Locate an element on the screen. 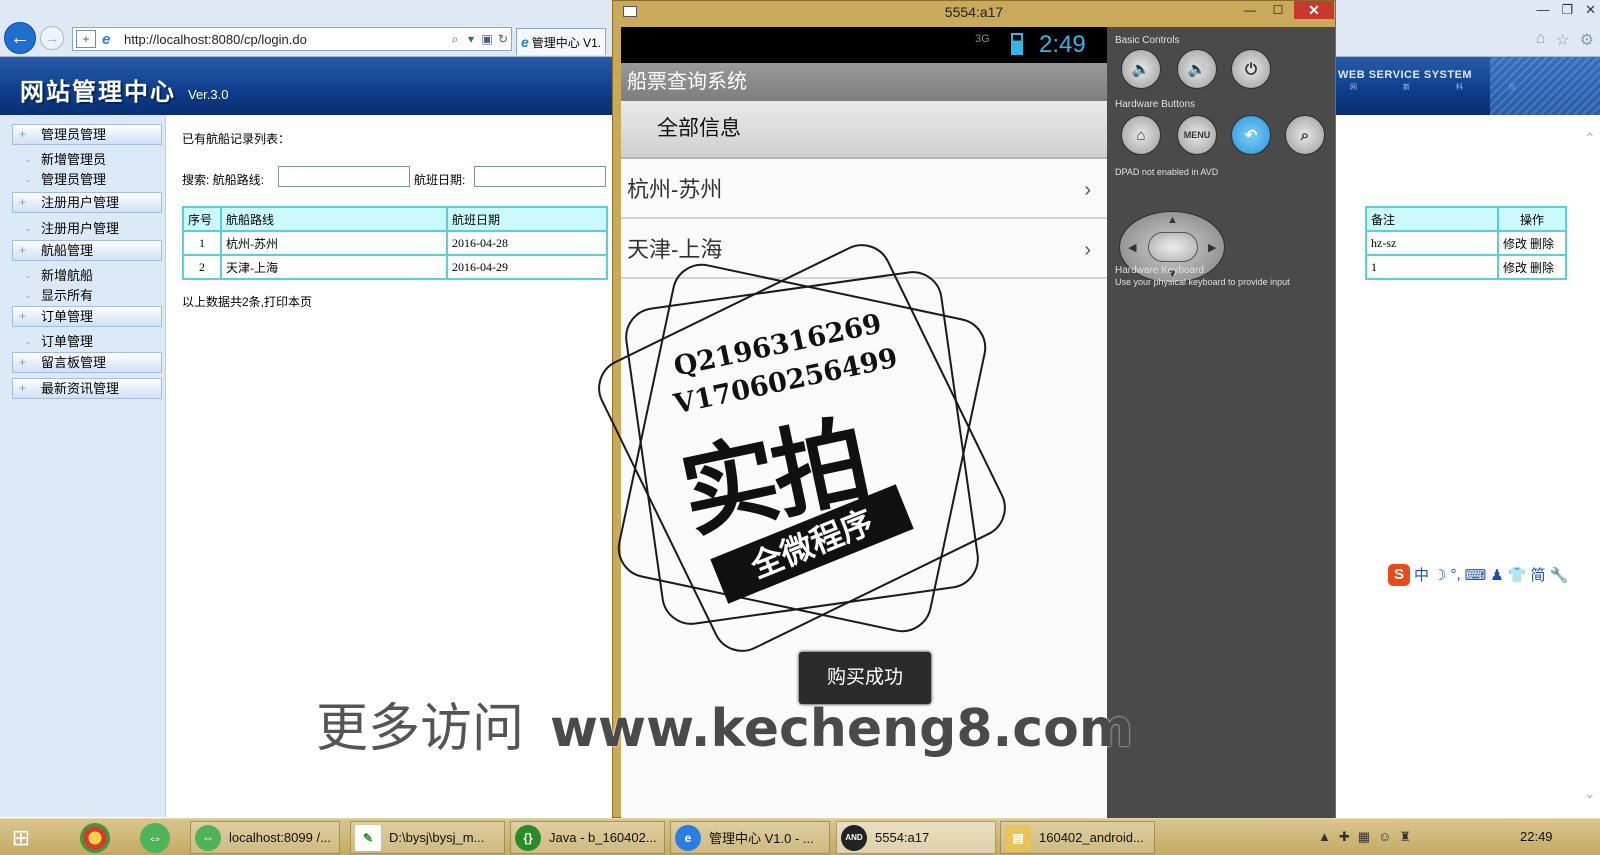  ie-logo-icon: e is located at coordinates (106, 39).